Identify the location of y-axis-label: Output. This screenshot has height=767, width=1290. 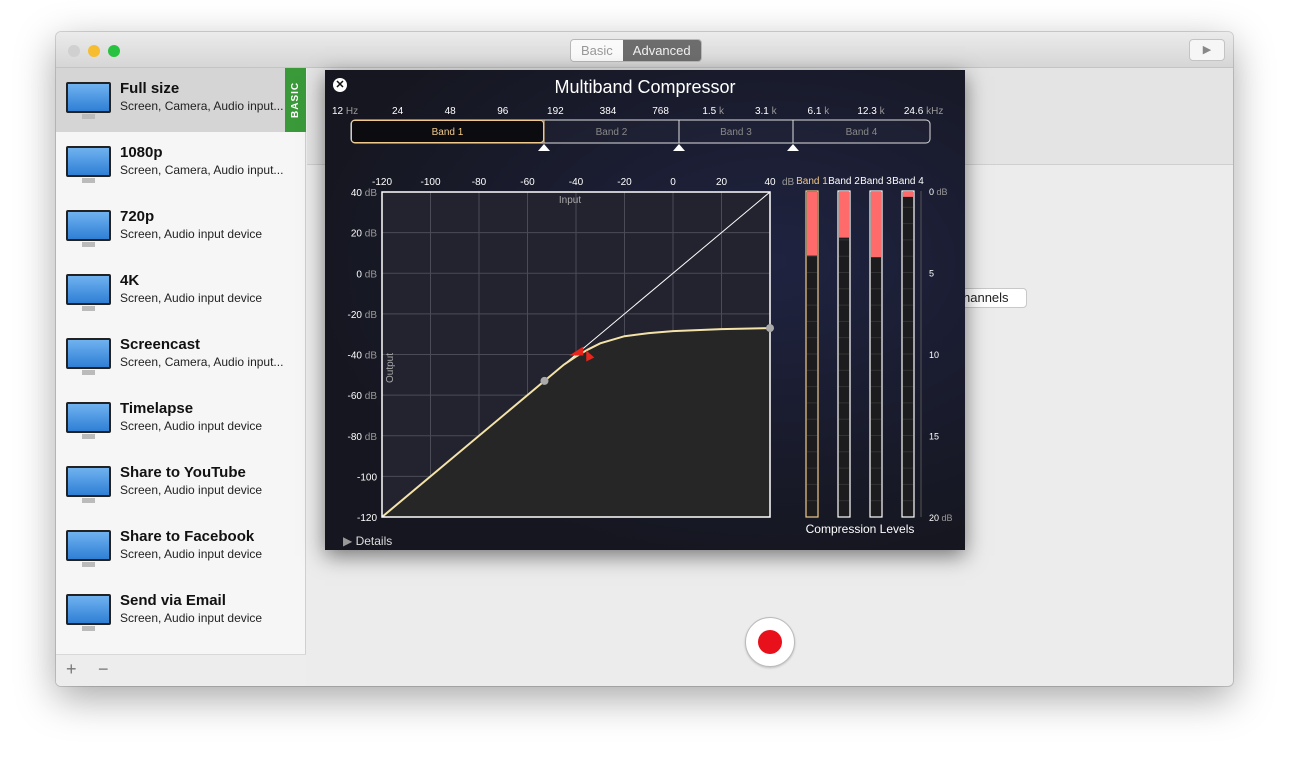
(390, 368).